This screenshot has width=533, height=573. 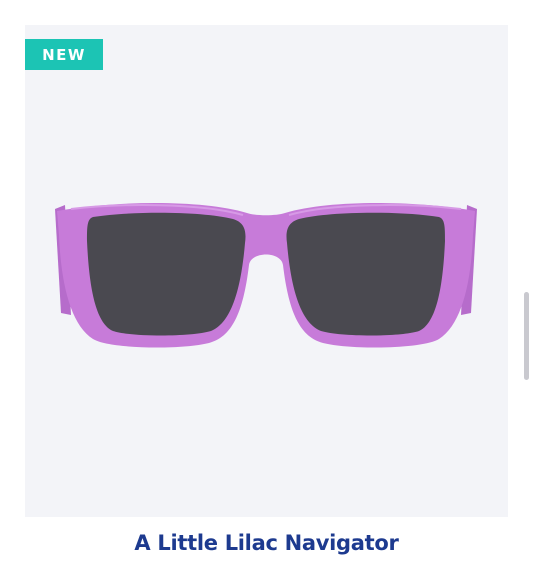 What do you see at coordinates (166, 274) in the screenshot?
I see `left-lens` at bounding box center [166, 274].